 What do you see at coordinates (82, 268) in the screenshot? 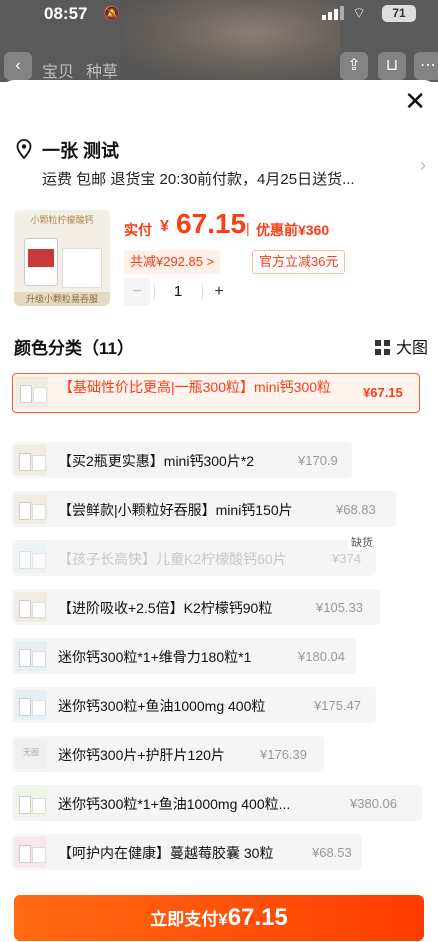
I see `box-graphic` at bounding box center [82, 268].